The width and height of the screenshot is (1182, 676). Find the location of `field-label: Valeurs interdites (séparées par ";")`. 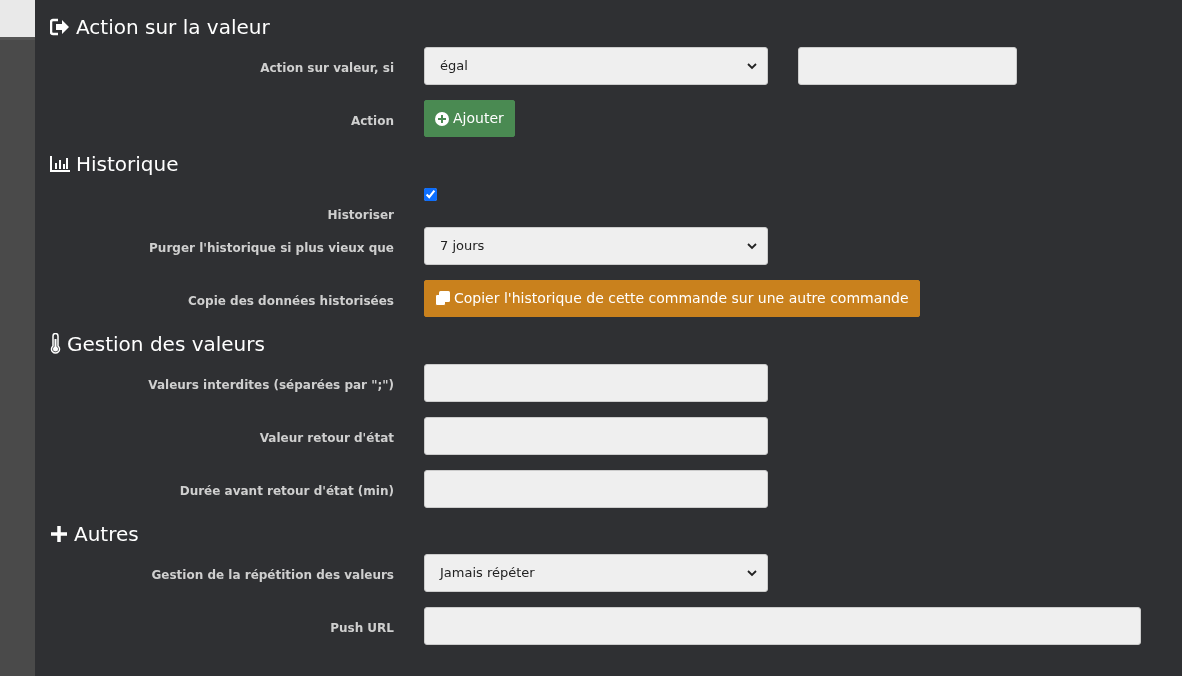

field-label: Valeurs interdites (séparées par ";") is located at coordinates (270, 385).